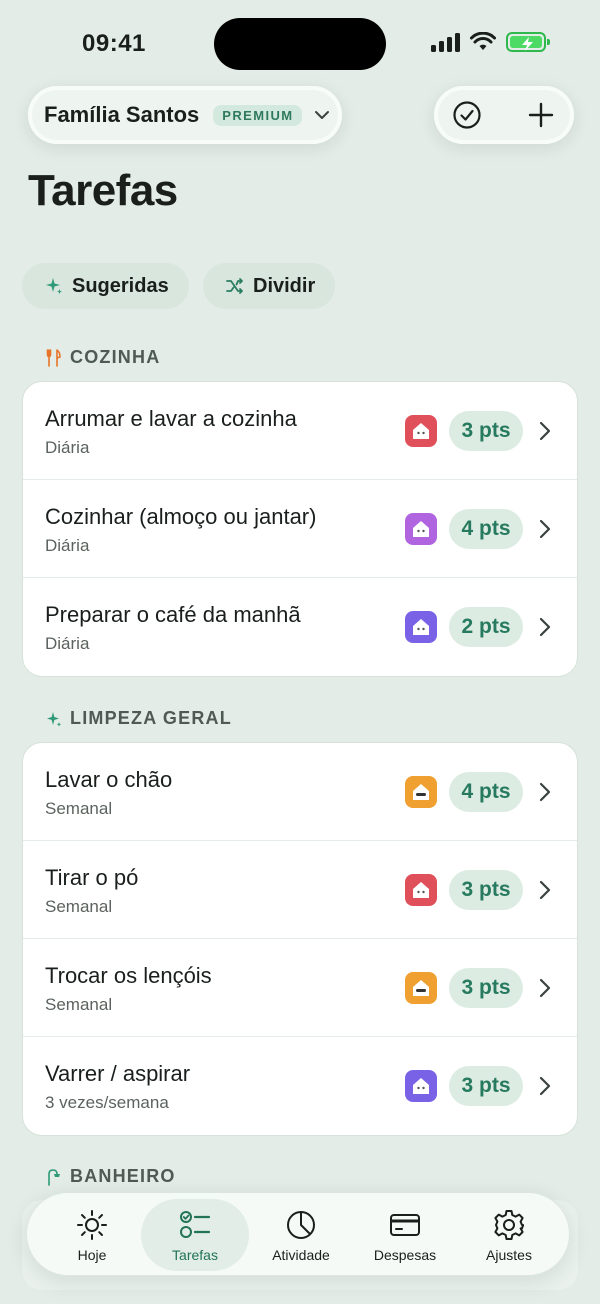  Describe the element at coordinates (405, 1254) in the screenshot. I see `tab-label: Despesas` at that location.